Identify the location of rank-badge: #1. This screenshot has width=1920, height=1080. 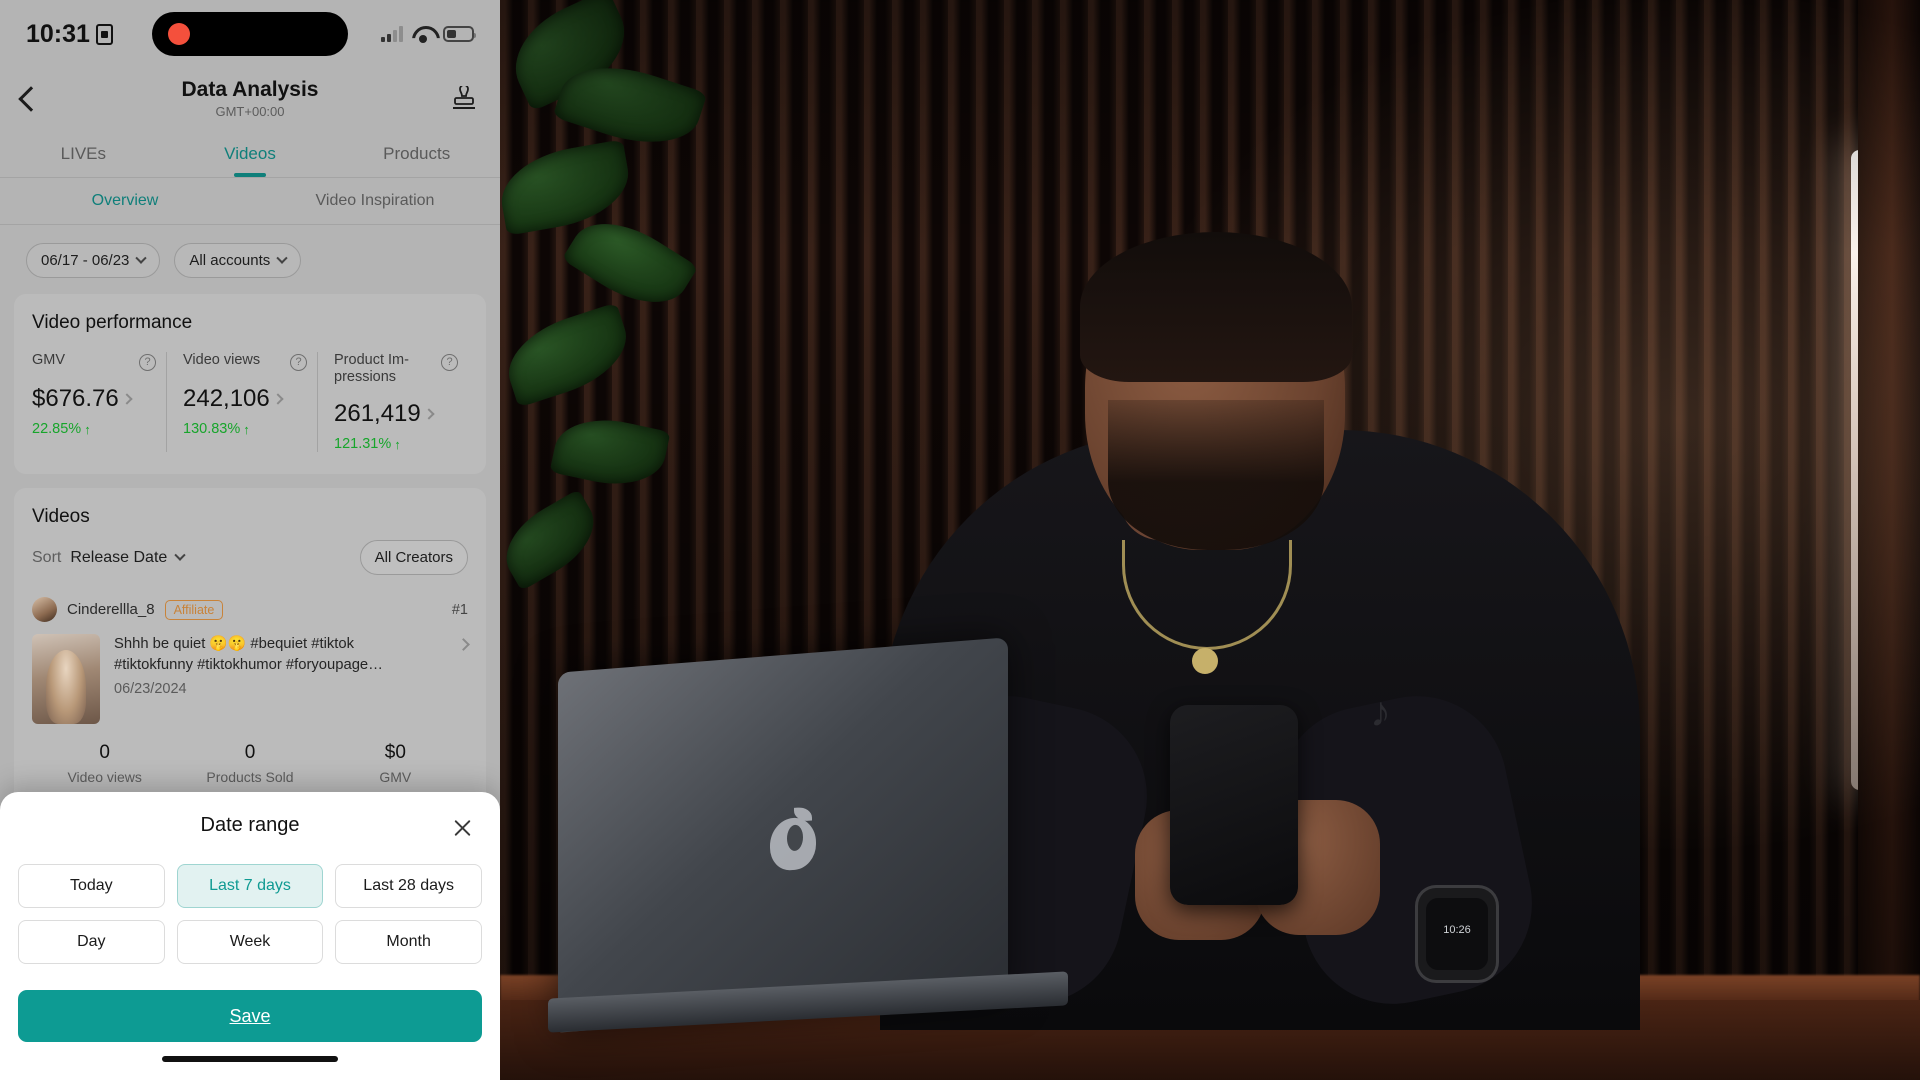
(459, 609).